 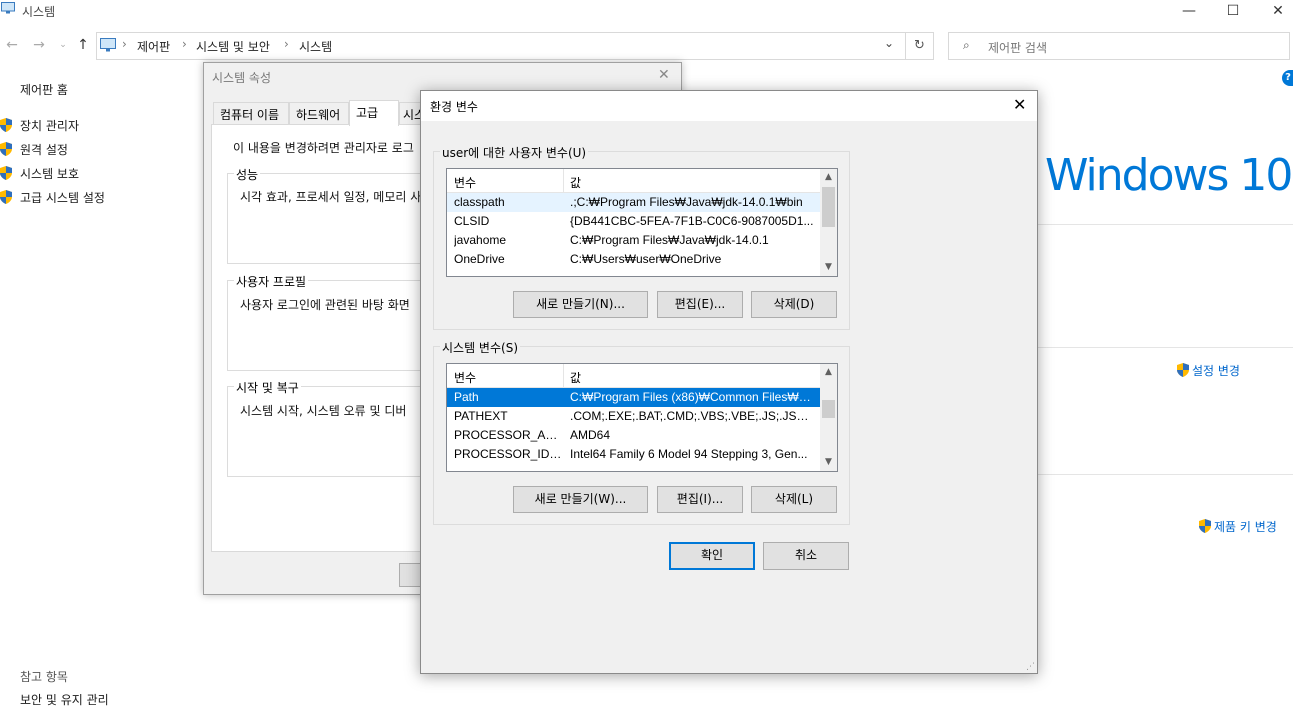 What do you see at coordinates (514, 152) in the screenshot?
I see `user-variables-label: user에 대한 사용자 변수(U)` at bounding box center [514, 152].